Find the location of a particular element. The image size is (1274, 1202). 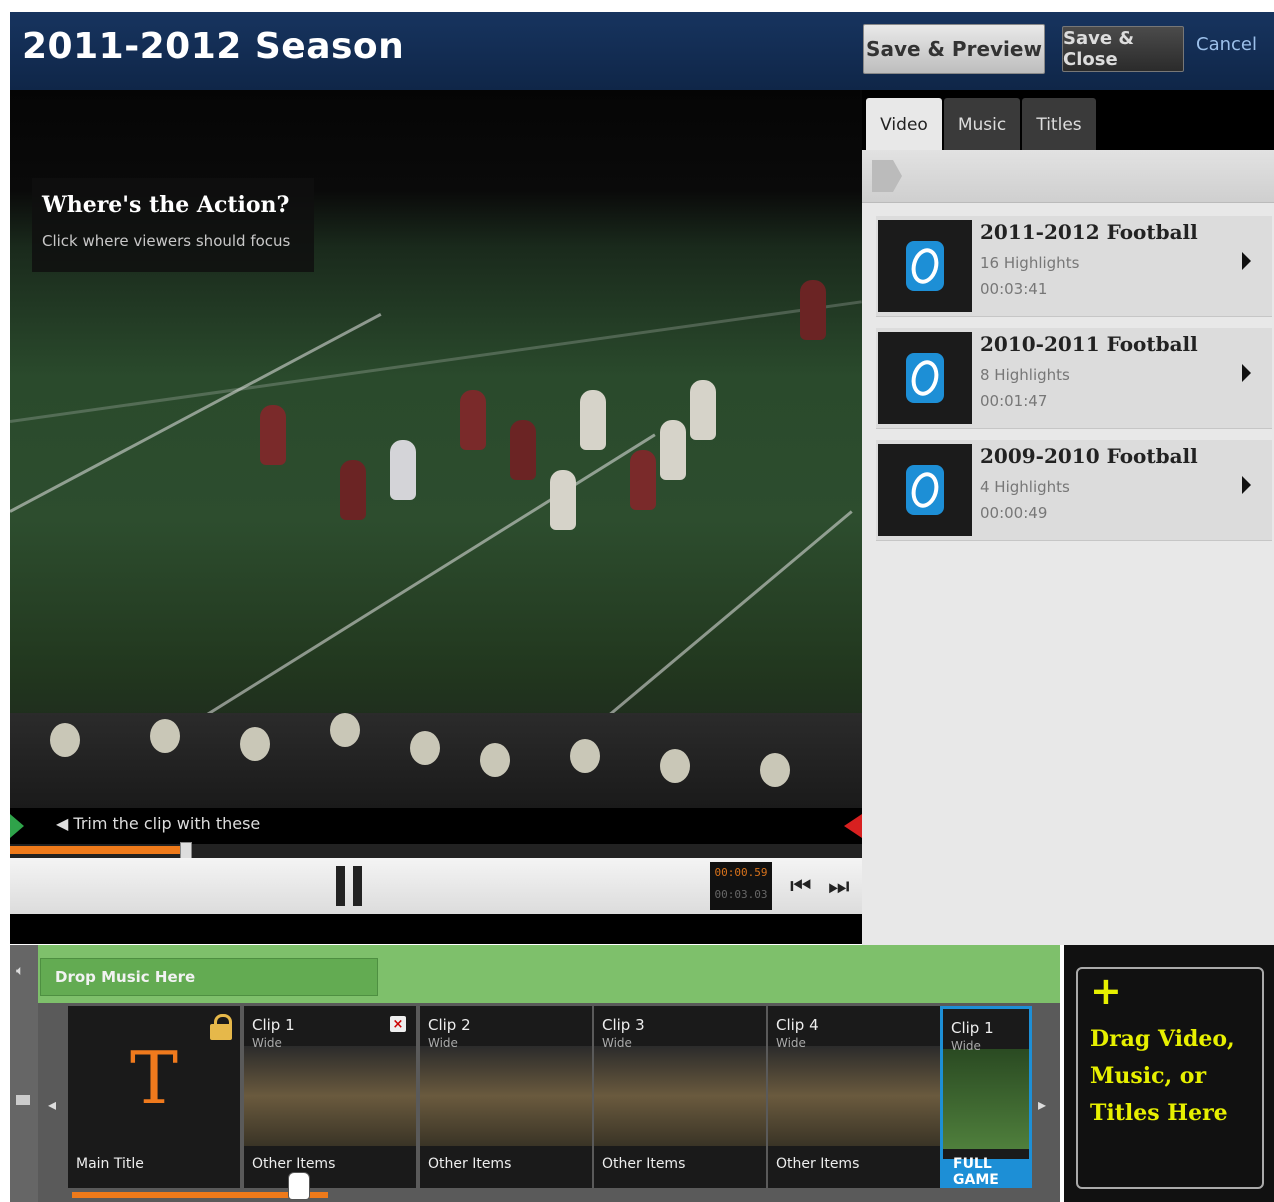

close-icon: × is located at coordinates (398, 1024).